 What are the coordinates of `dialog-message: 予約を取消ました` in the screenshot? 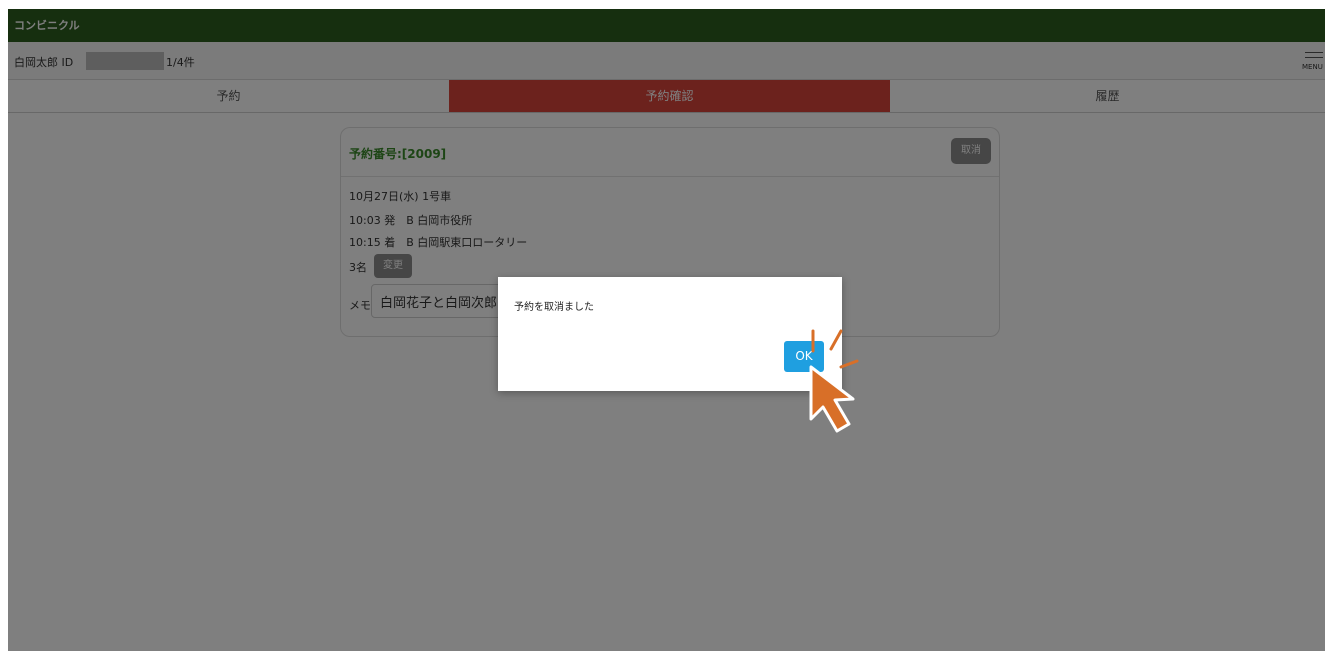 It's located at (554, 307).